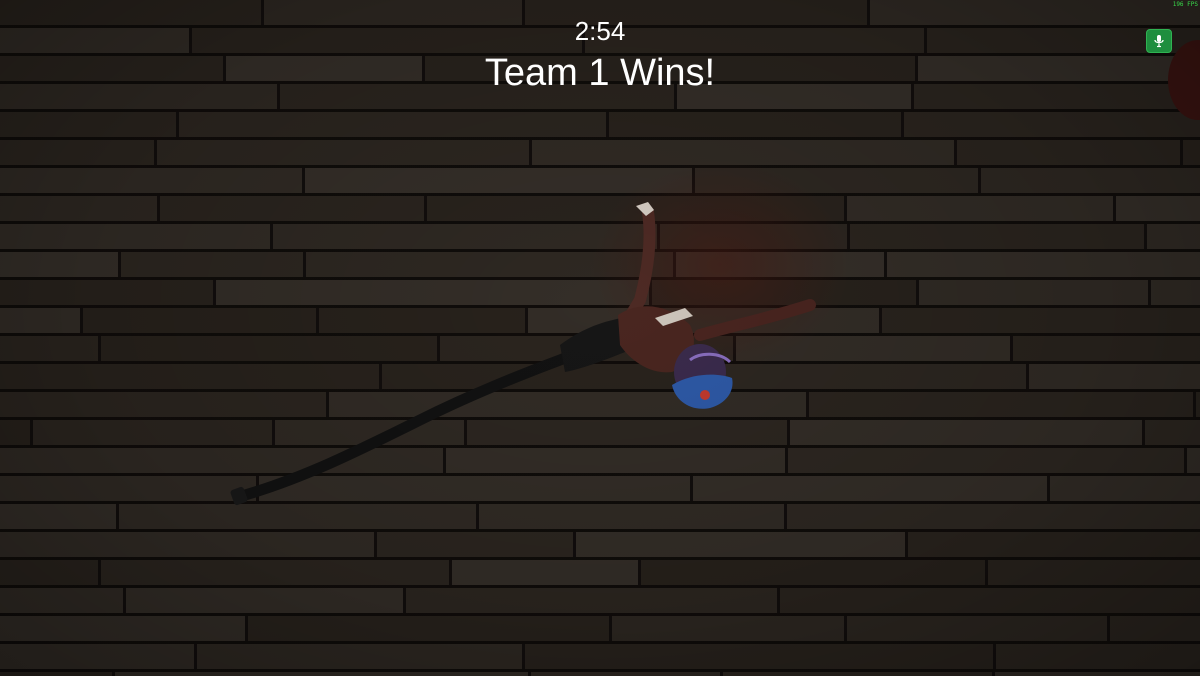  I want to click on black-scarf, so click(425, 413).